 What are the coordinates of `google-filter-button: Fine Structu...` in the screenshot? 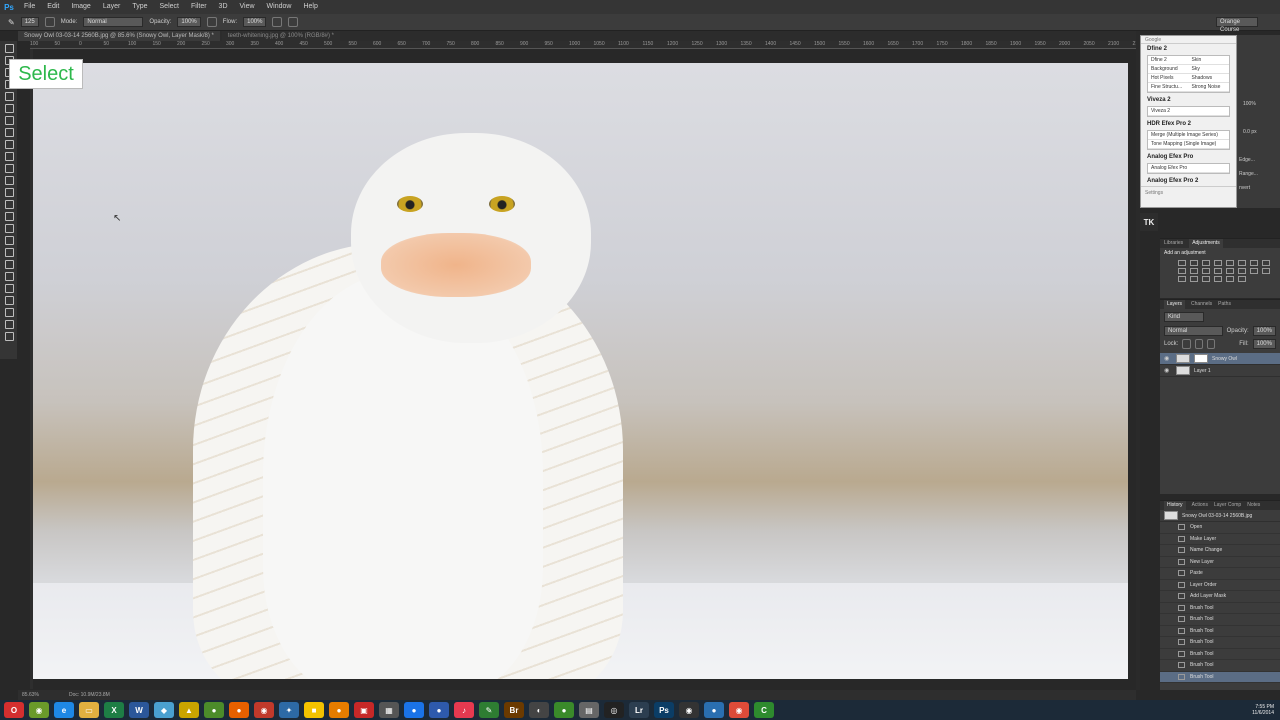 It's located at (1168, 87).